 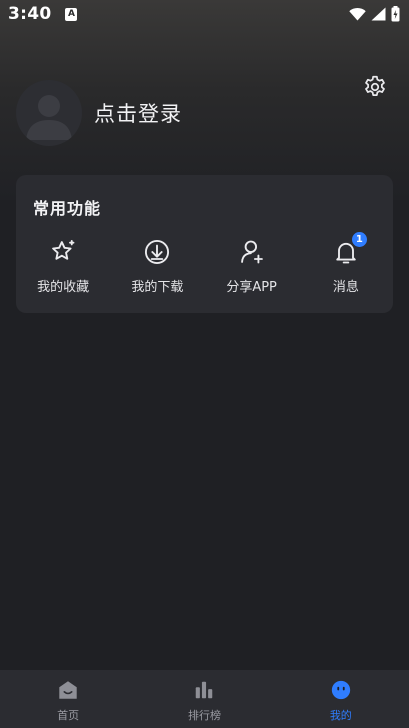 I want to click on profile-face-icon, so click(x=341, y=690).